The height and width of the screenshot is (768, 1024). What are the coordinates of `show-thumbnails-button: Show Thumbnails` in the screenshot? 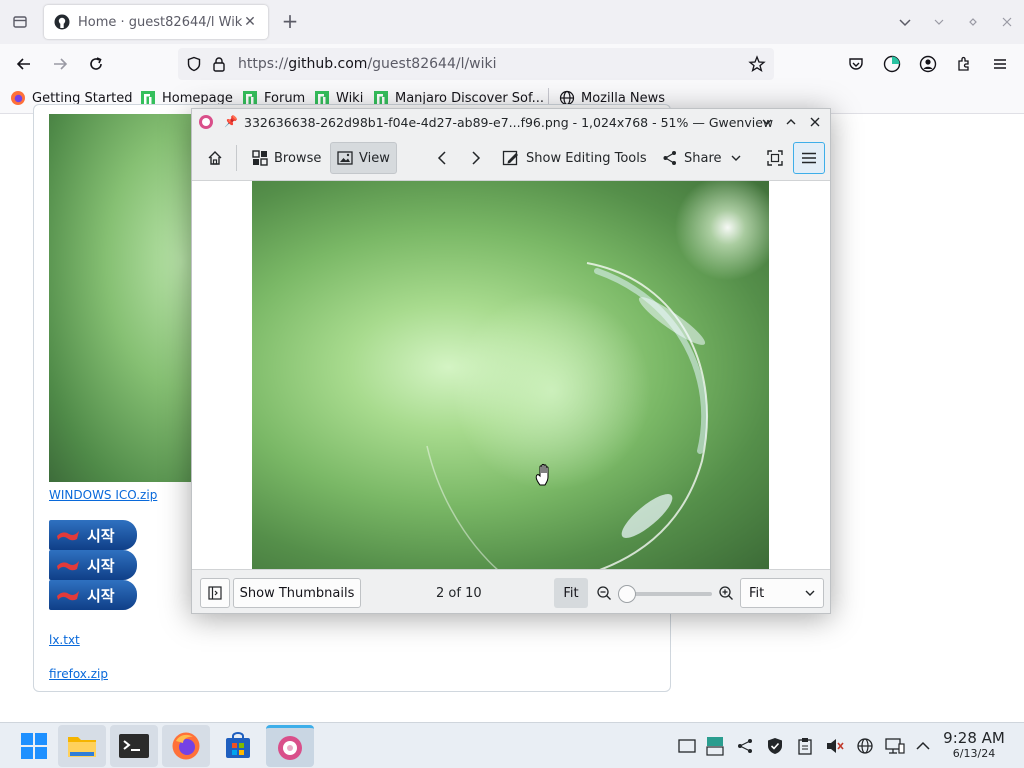 It's located at (297, 593).